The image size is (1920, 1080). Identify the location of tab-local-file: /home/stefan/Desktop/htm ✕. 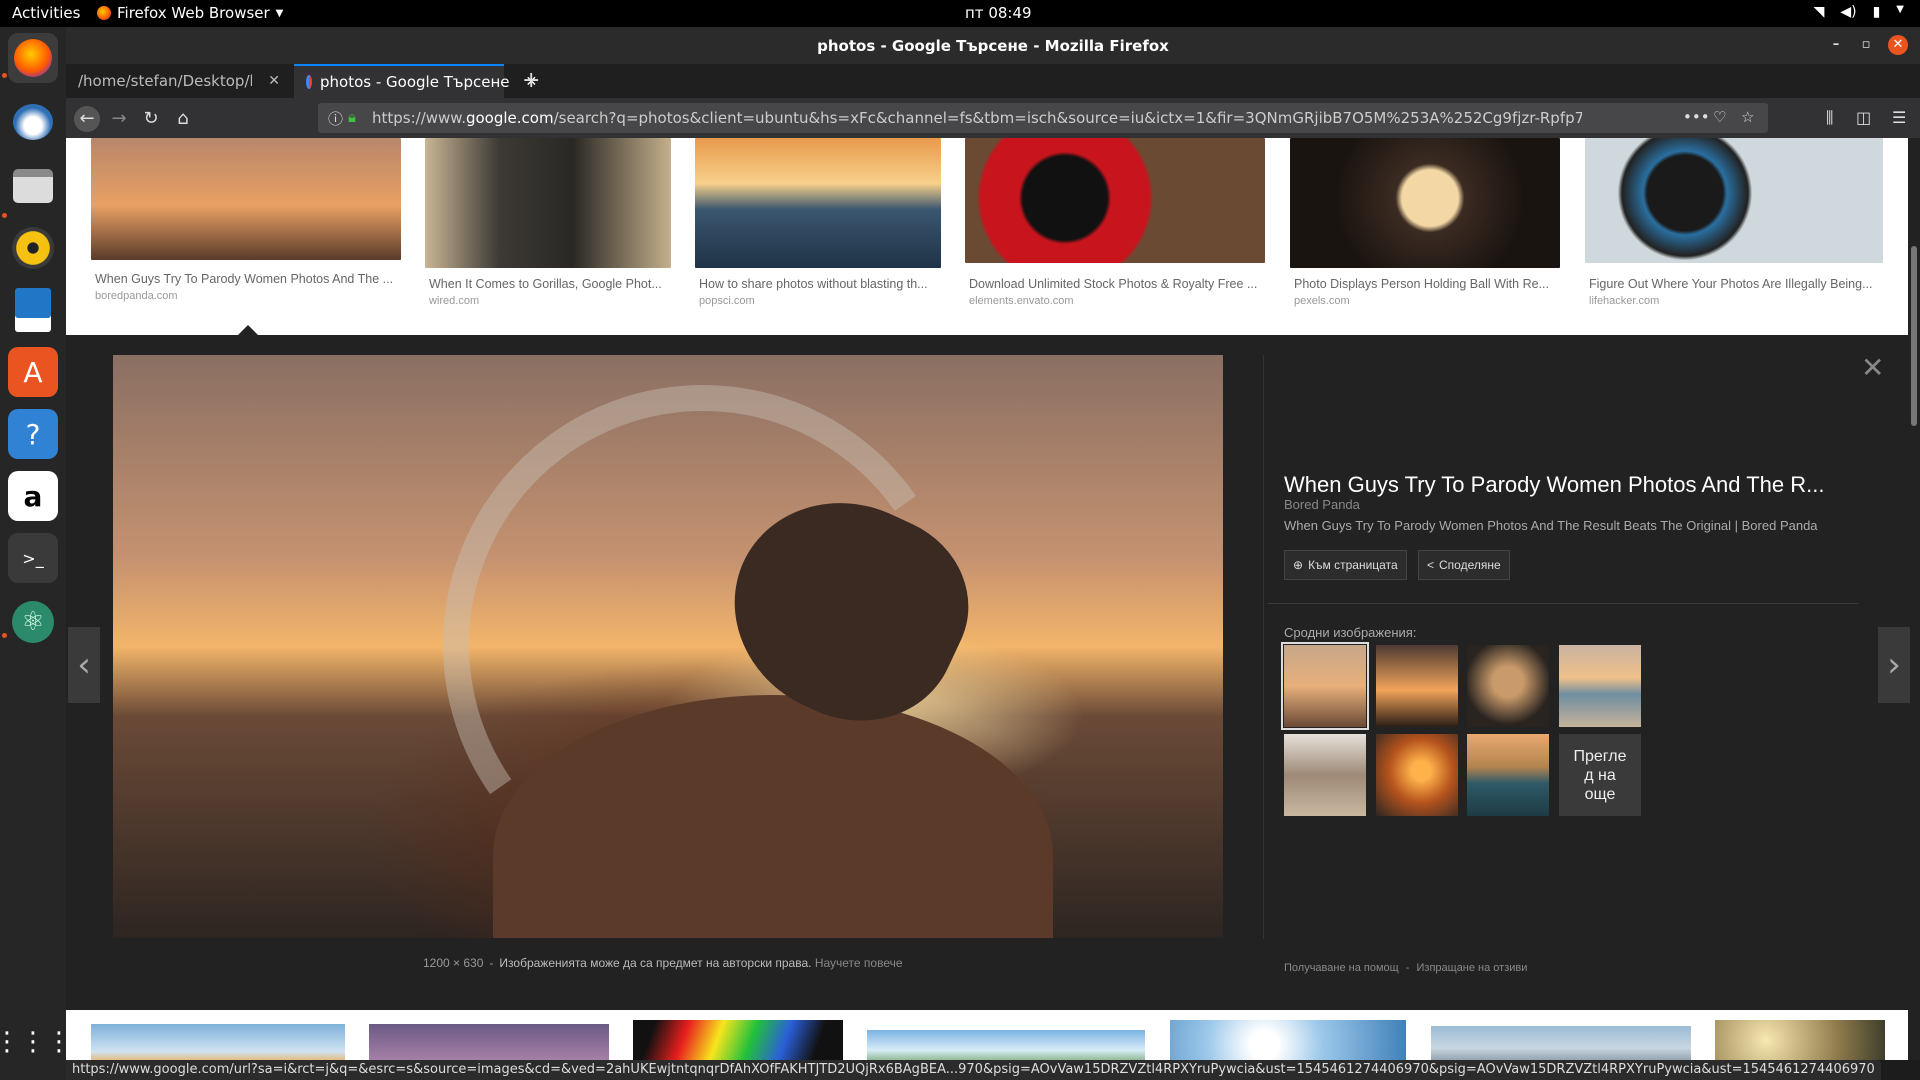
(179, 81).